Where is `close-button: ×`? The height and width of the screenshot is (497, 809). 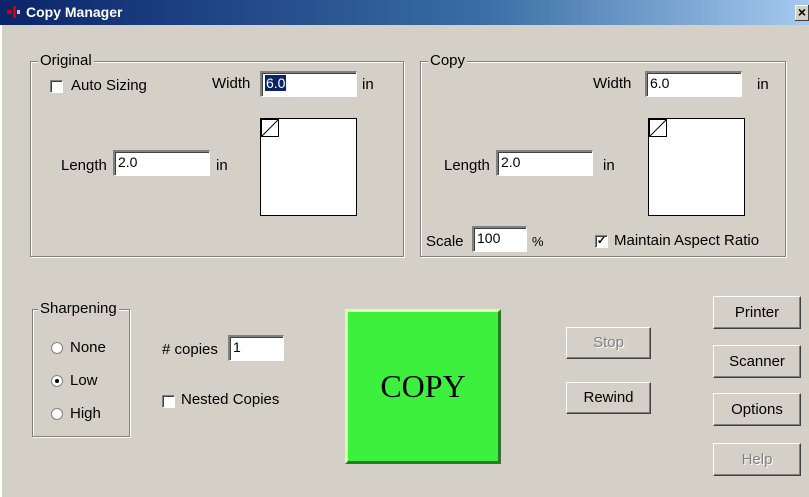
close-button: × is located at coordinates (802, 13).